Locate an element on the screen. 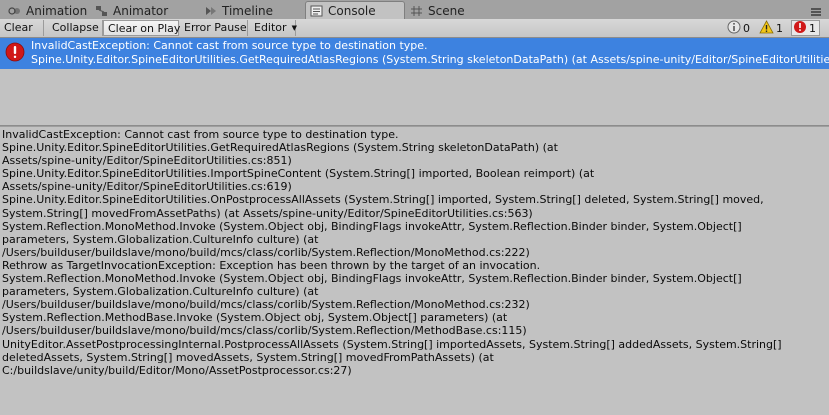 This screenshot has width=829, height=415. panel-splitter is located at coordinates (414, 126).